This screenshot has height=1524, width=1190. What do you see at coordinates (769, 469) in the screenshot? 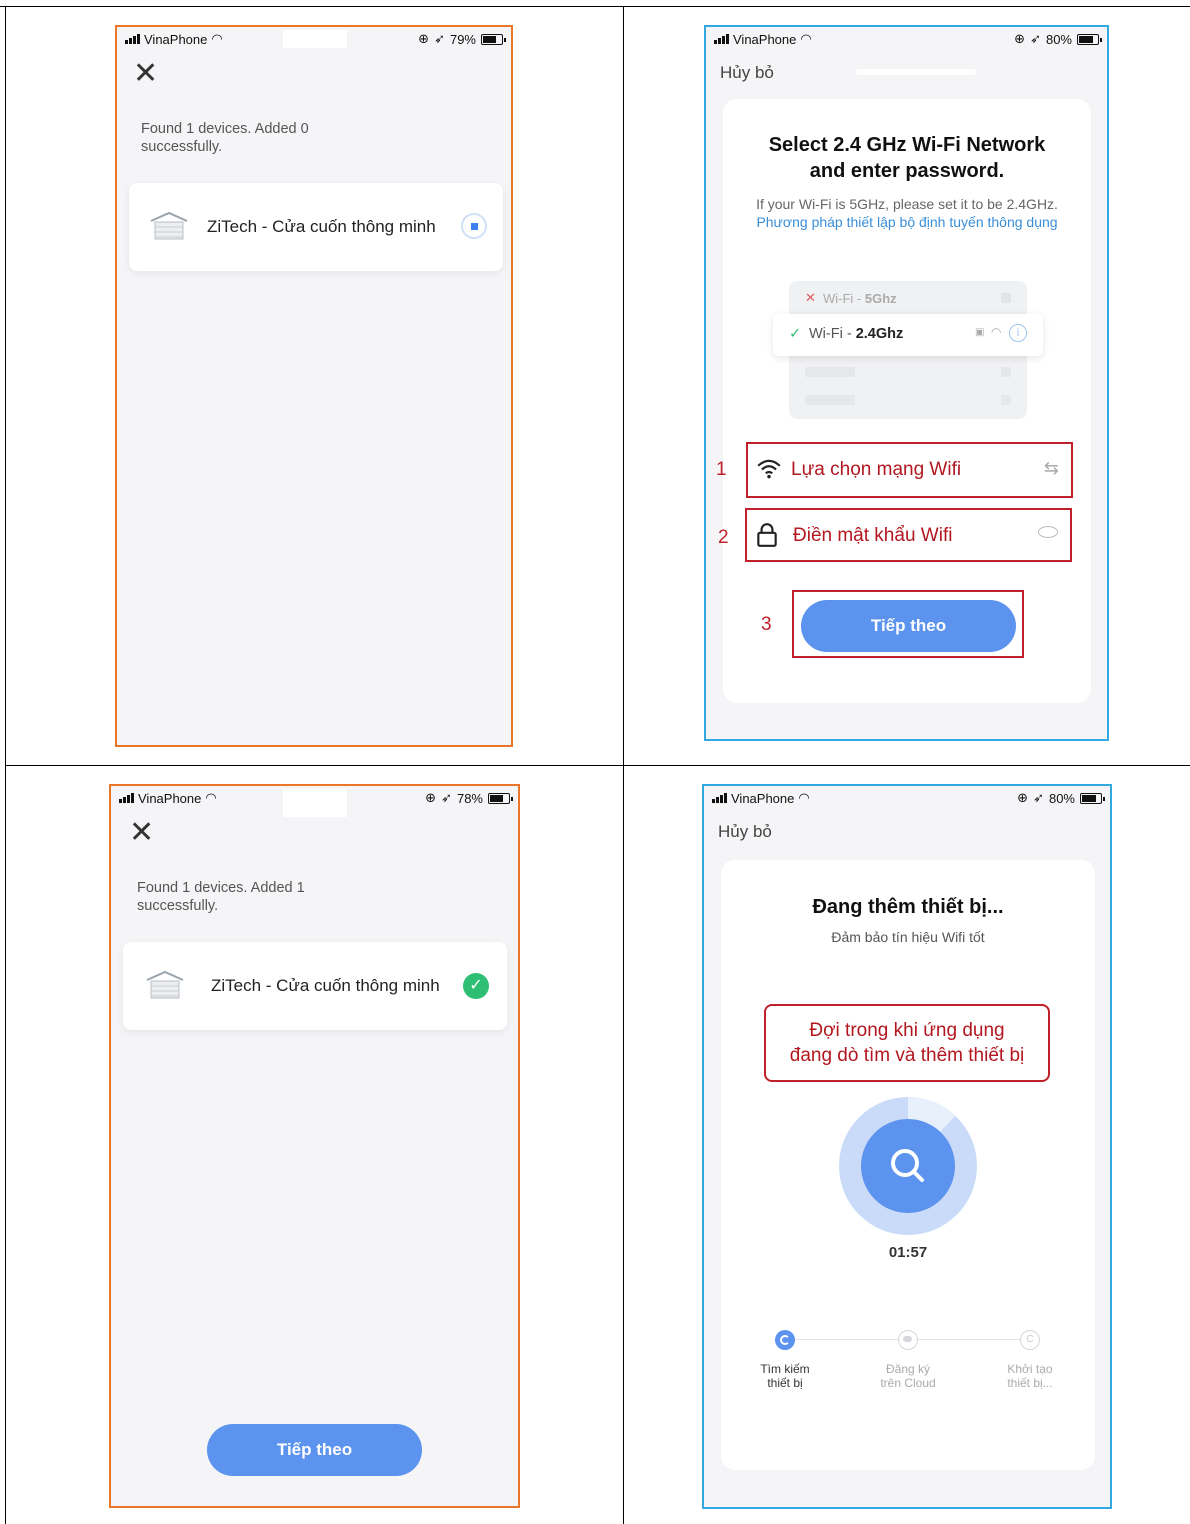
I see `wifi-icon` at bounding box center [769, 469].